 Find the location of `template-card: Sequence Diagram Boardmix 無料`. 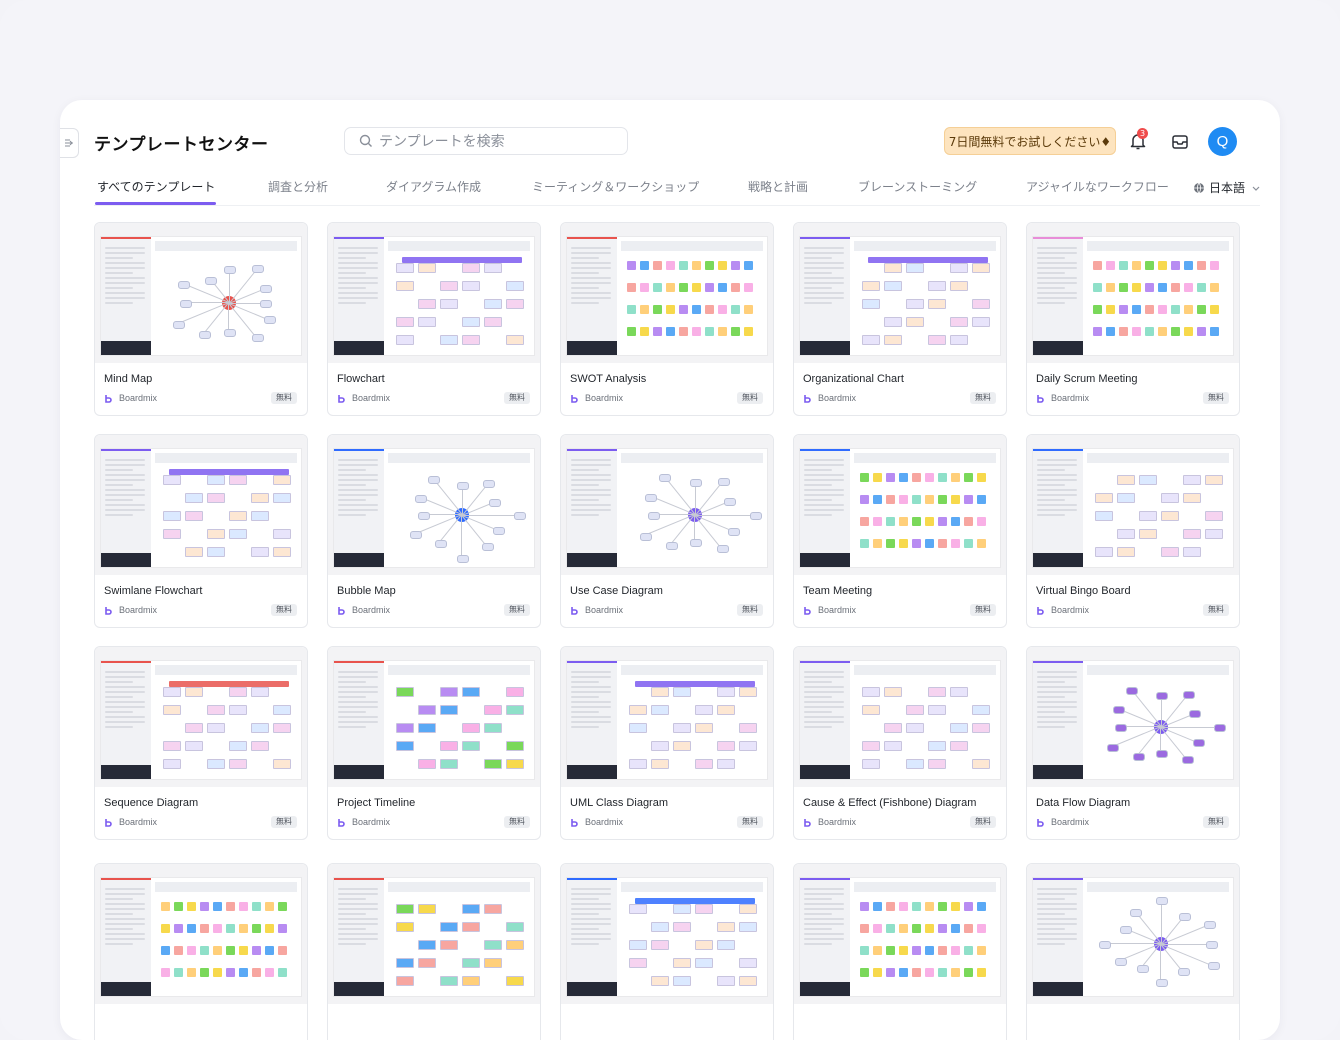

template-card: Sequence Diagram Boardmix 無料 is located at coordinates (201, 743).